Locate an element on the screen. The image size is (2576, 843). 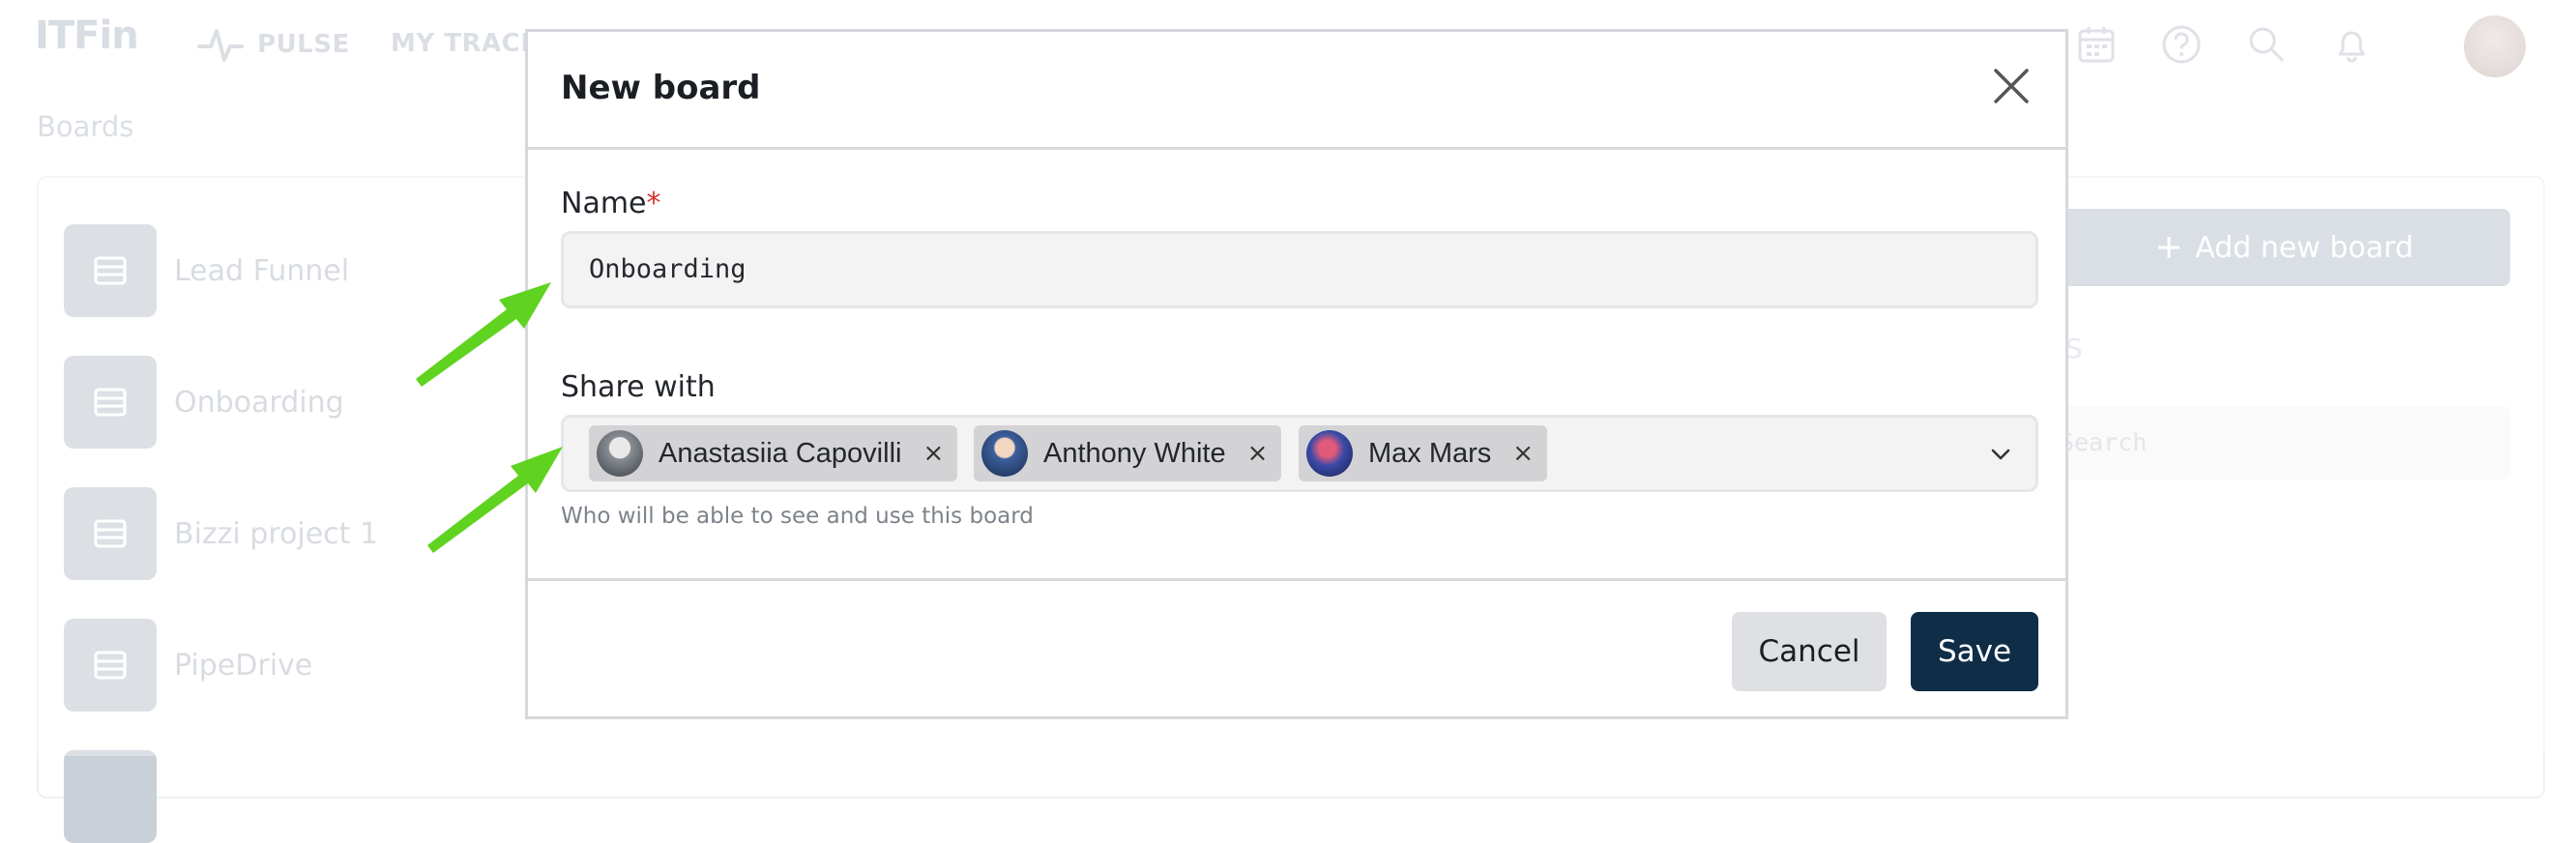
name-label-text: Name is located at coordinates (604, 203).